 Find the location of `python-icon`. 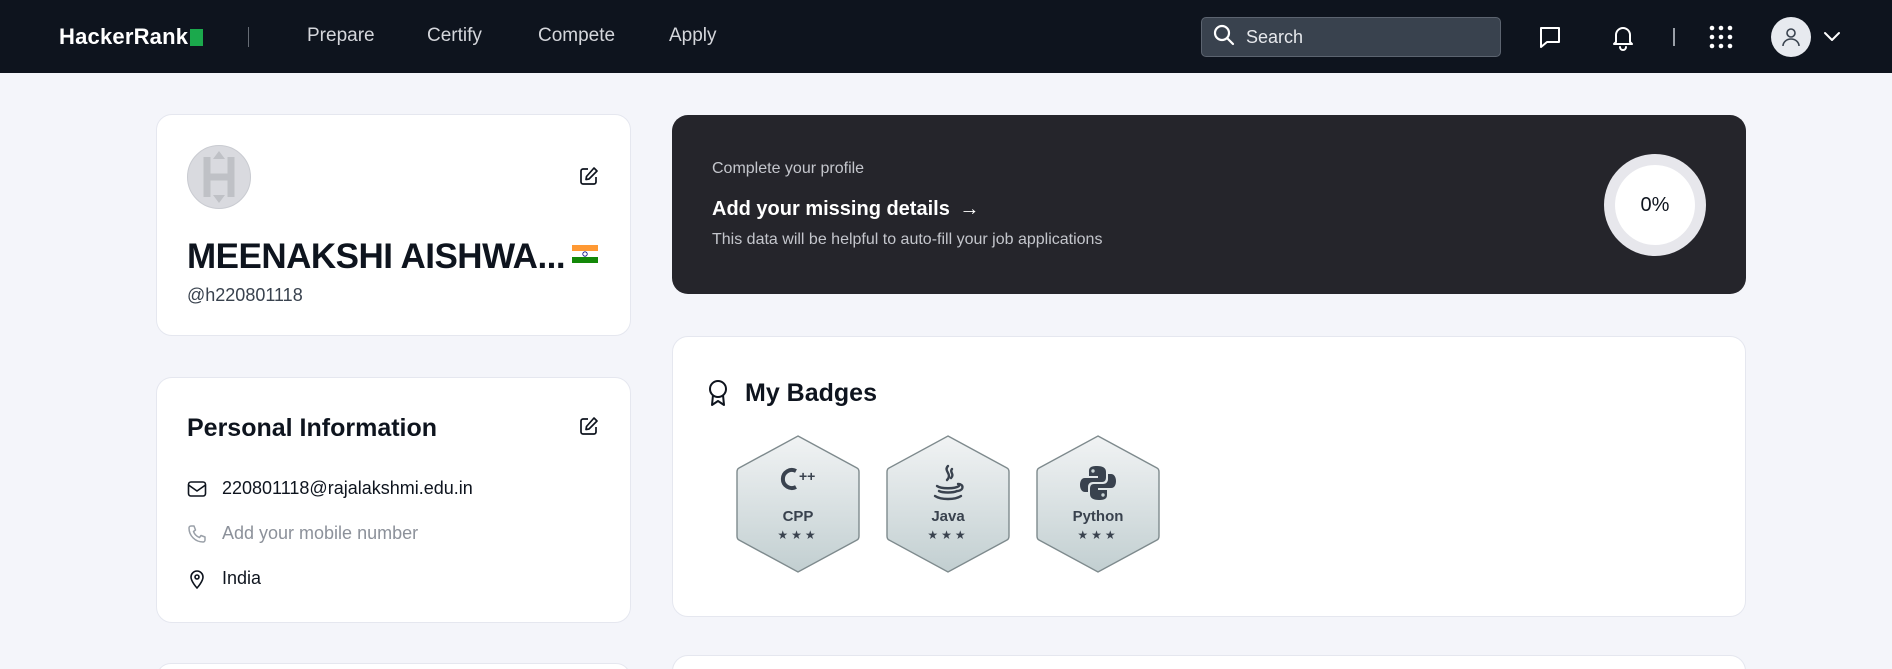

python-icon is located at coordinates (1098, 483).